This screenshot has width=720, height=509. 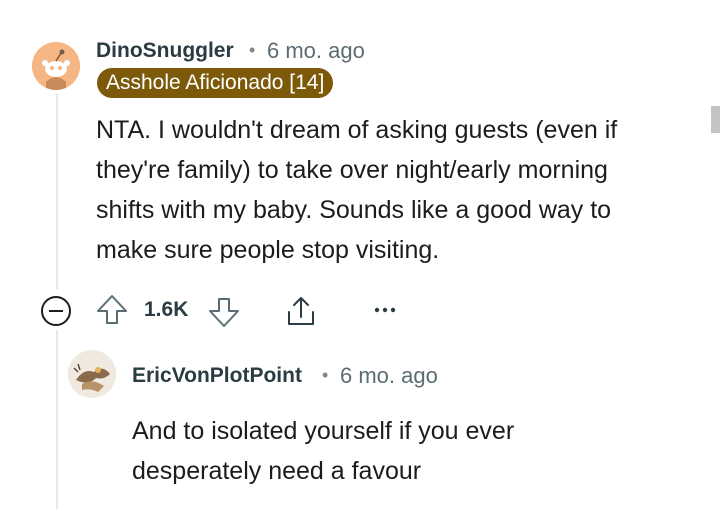 I want to click on more-options-icon, so click(x=385, y=310).